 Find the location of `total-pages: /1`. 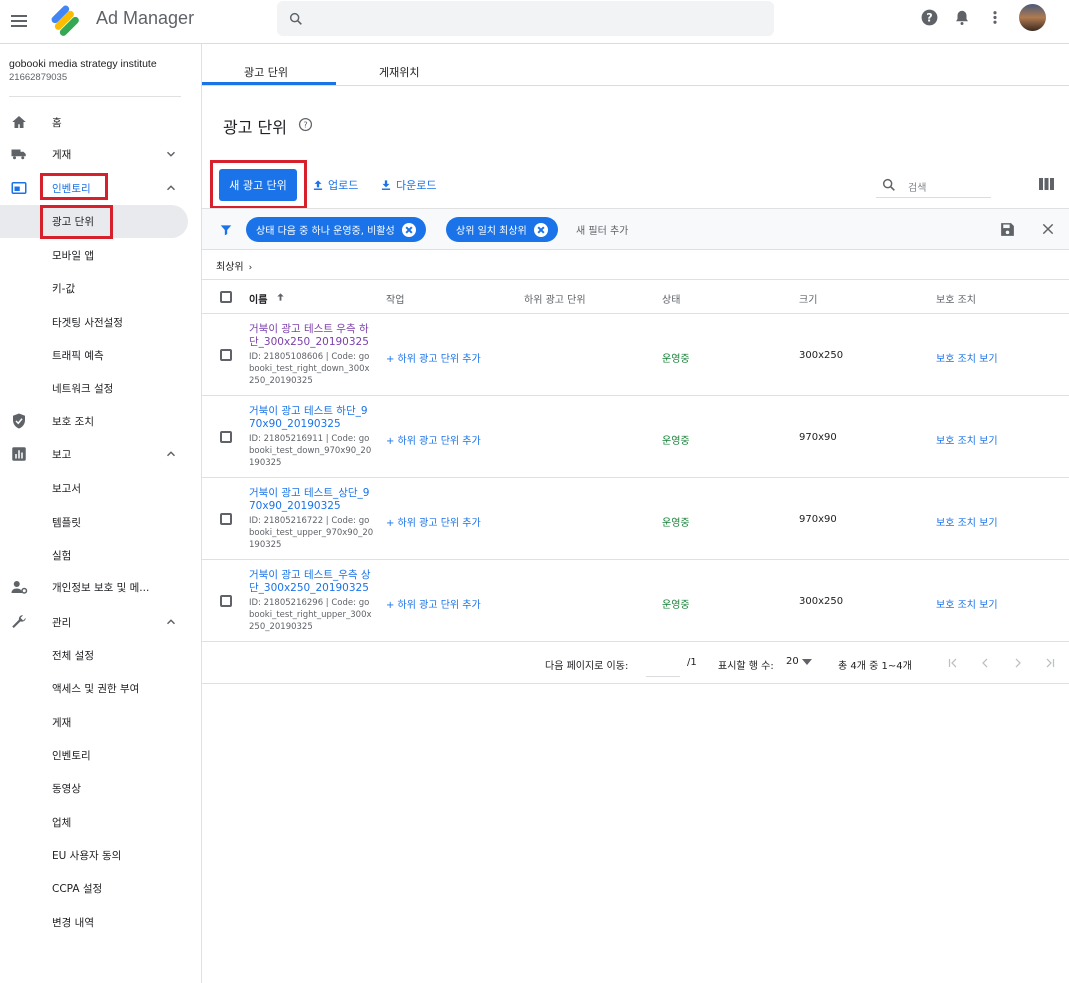

total-pages: /1 is located at coordinates (692, 662).